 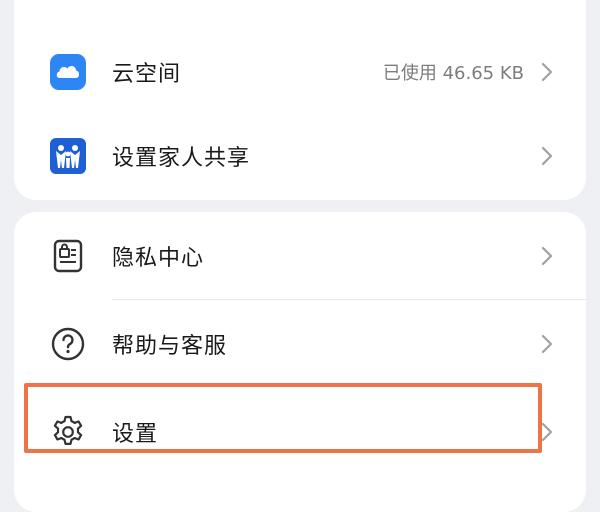 I want to click on menu-item-label: 云空间, so click(x=147, y=74).